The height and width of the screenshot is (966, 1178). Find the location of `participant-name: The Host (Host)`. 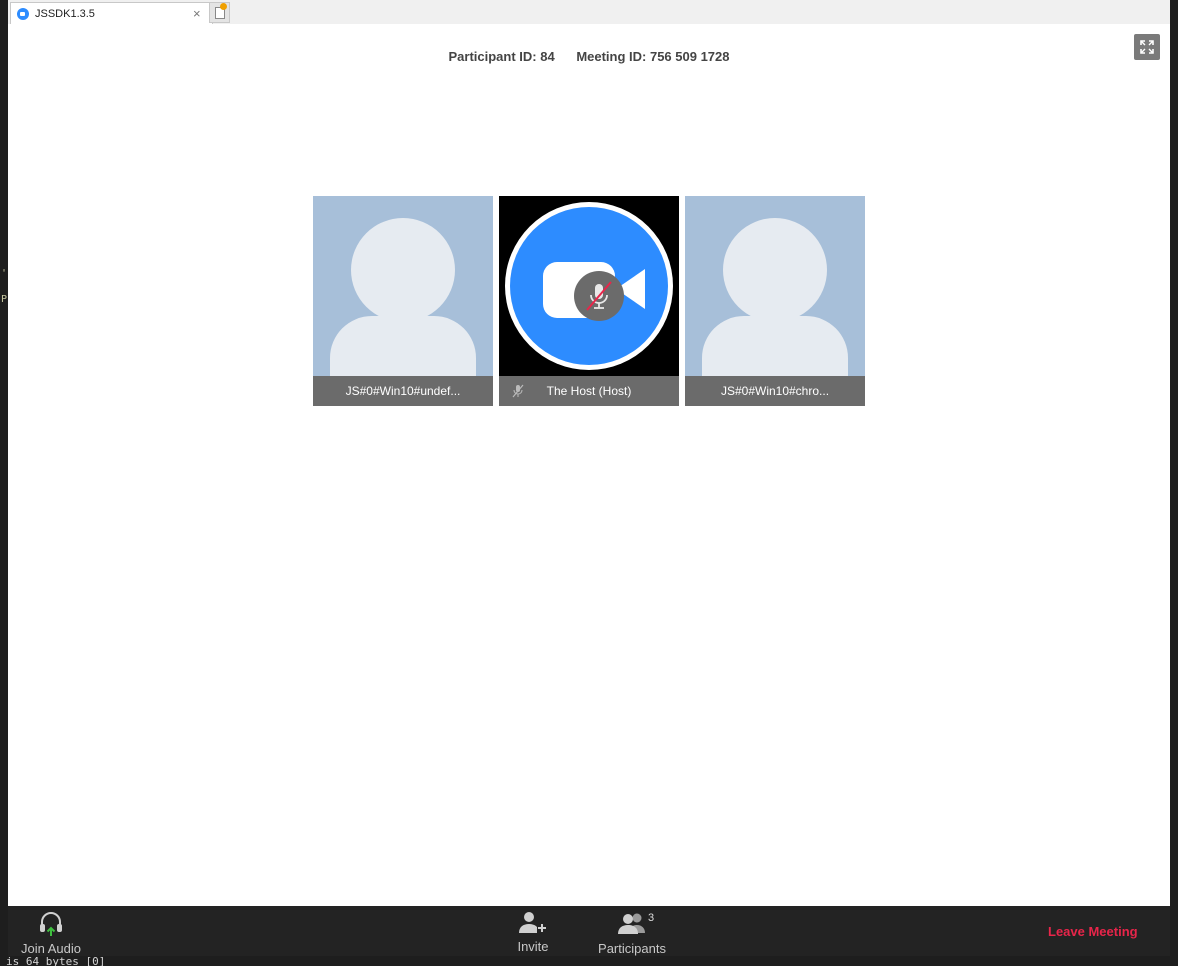

participant-name: The Host (Host) is located at coordinates (589, 391).